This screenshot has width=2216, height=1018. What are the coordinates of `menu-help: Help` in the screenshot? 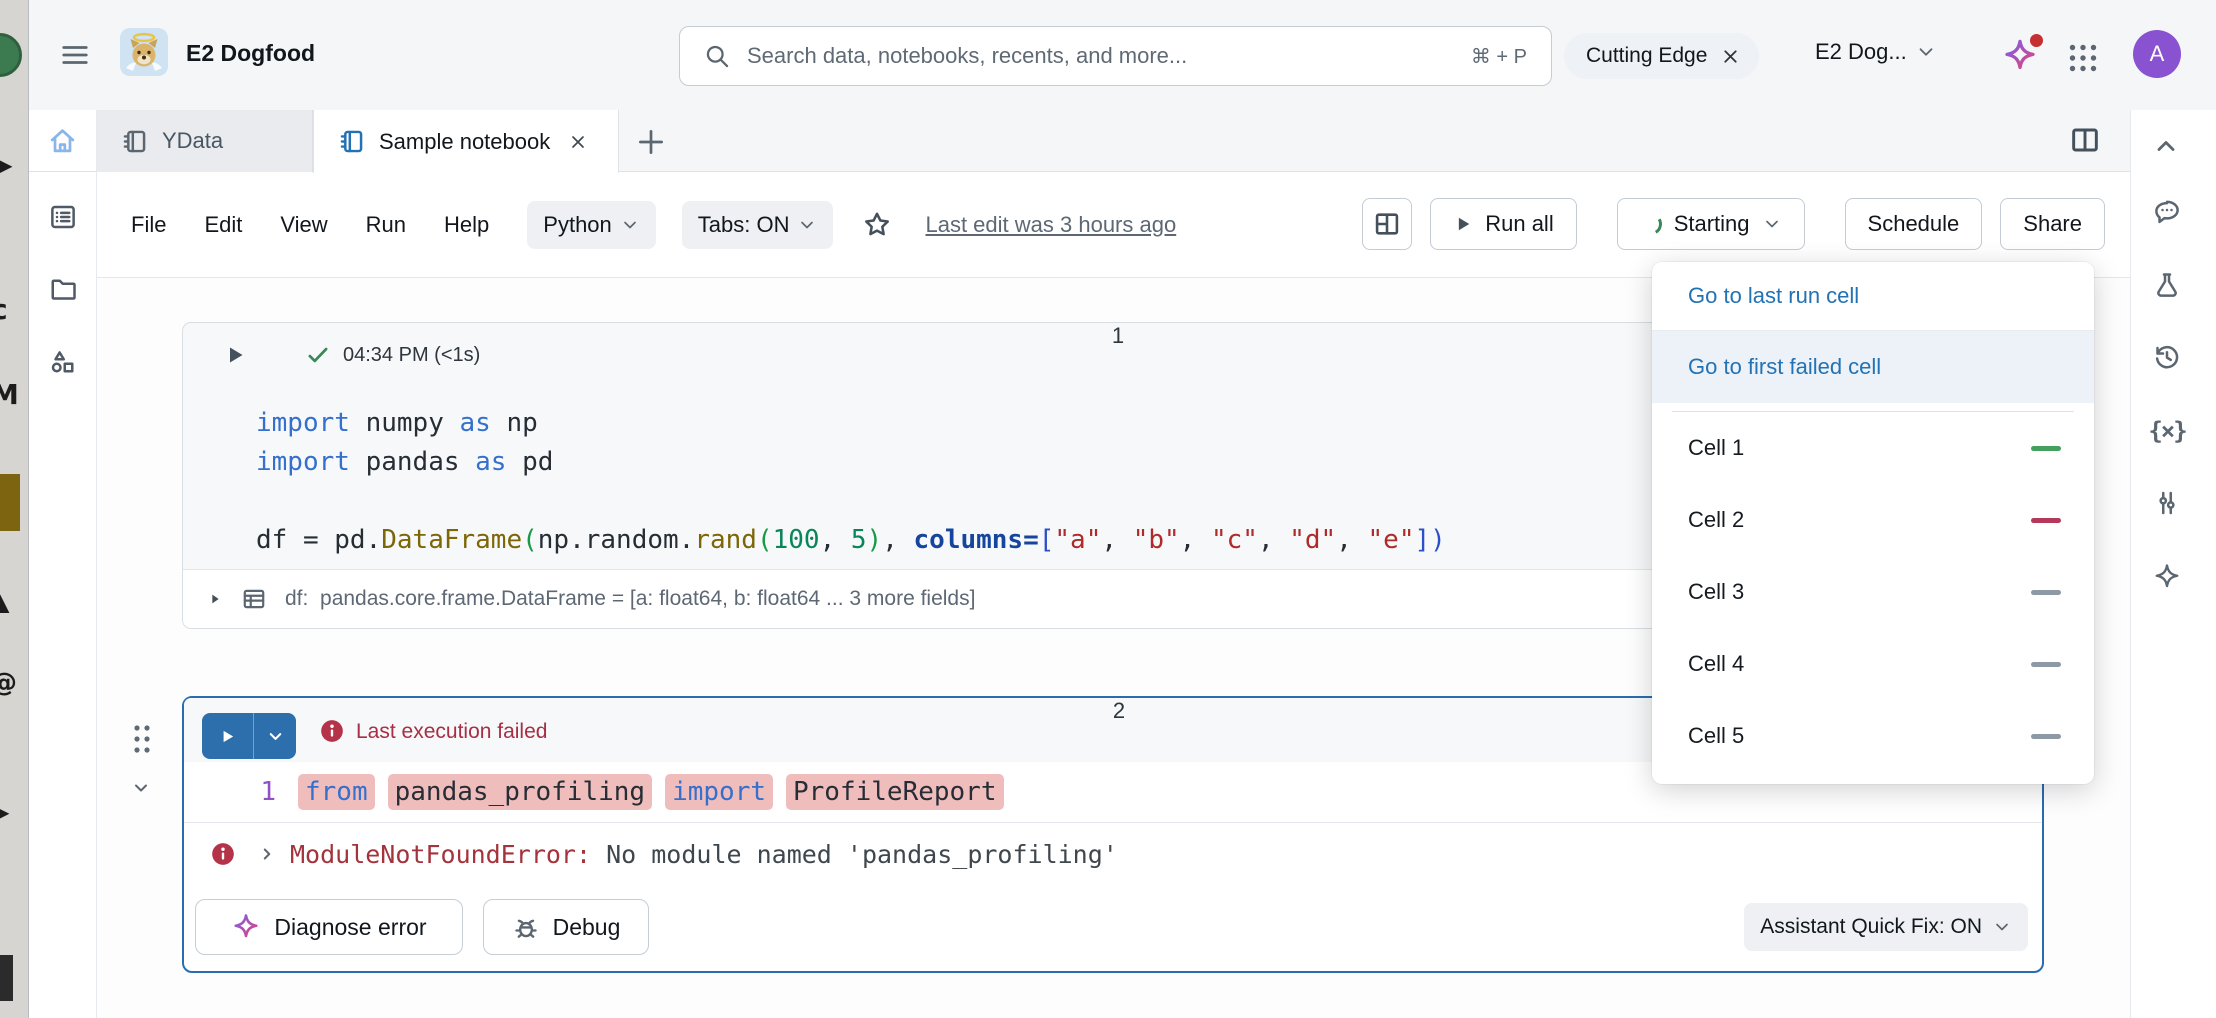 It's located at (466, 225).